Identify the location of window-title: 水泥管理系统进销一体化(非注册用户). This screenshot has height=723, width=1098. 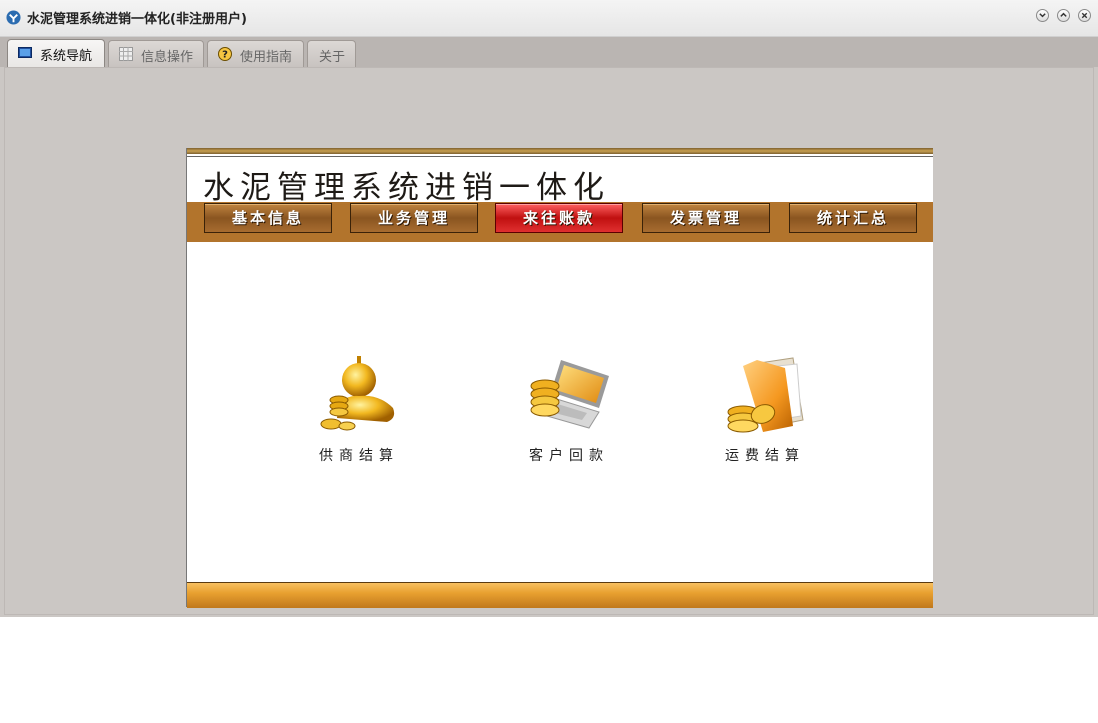
(137, 19).